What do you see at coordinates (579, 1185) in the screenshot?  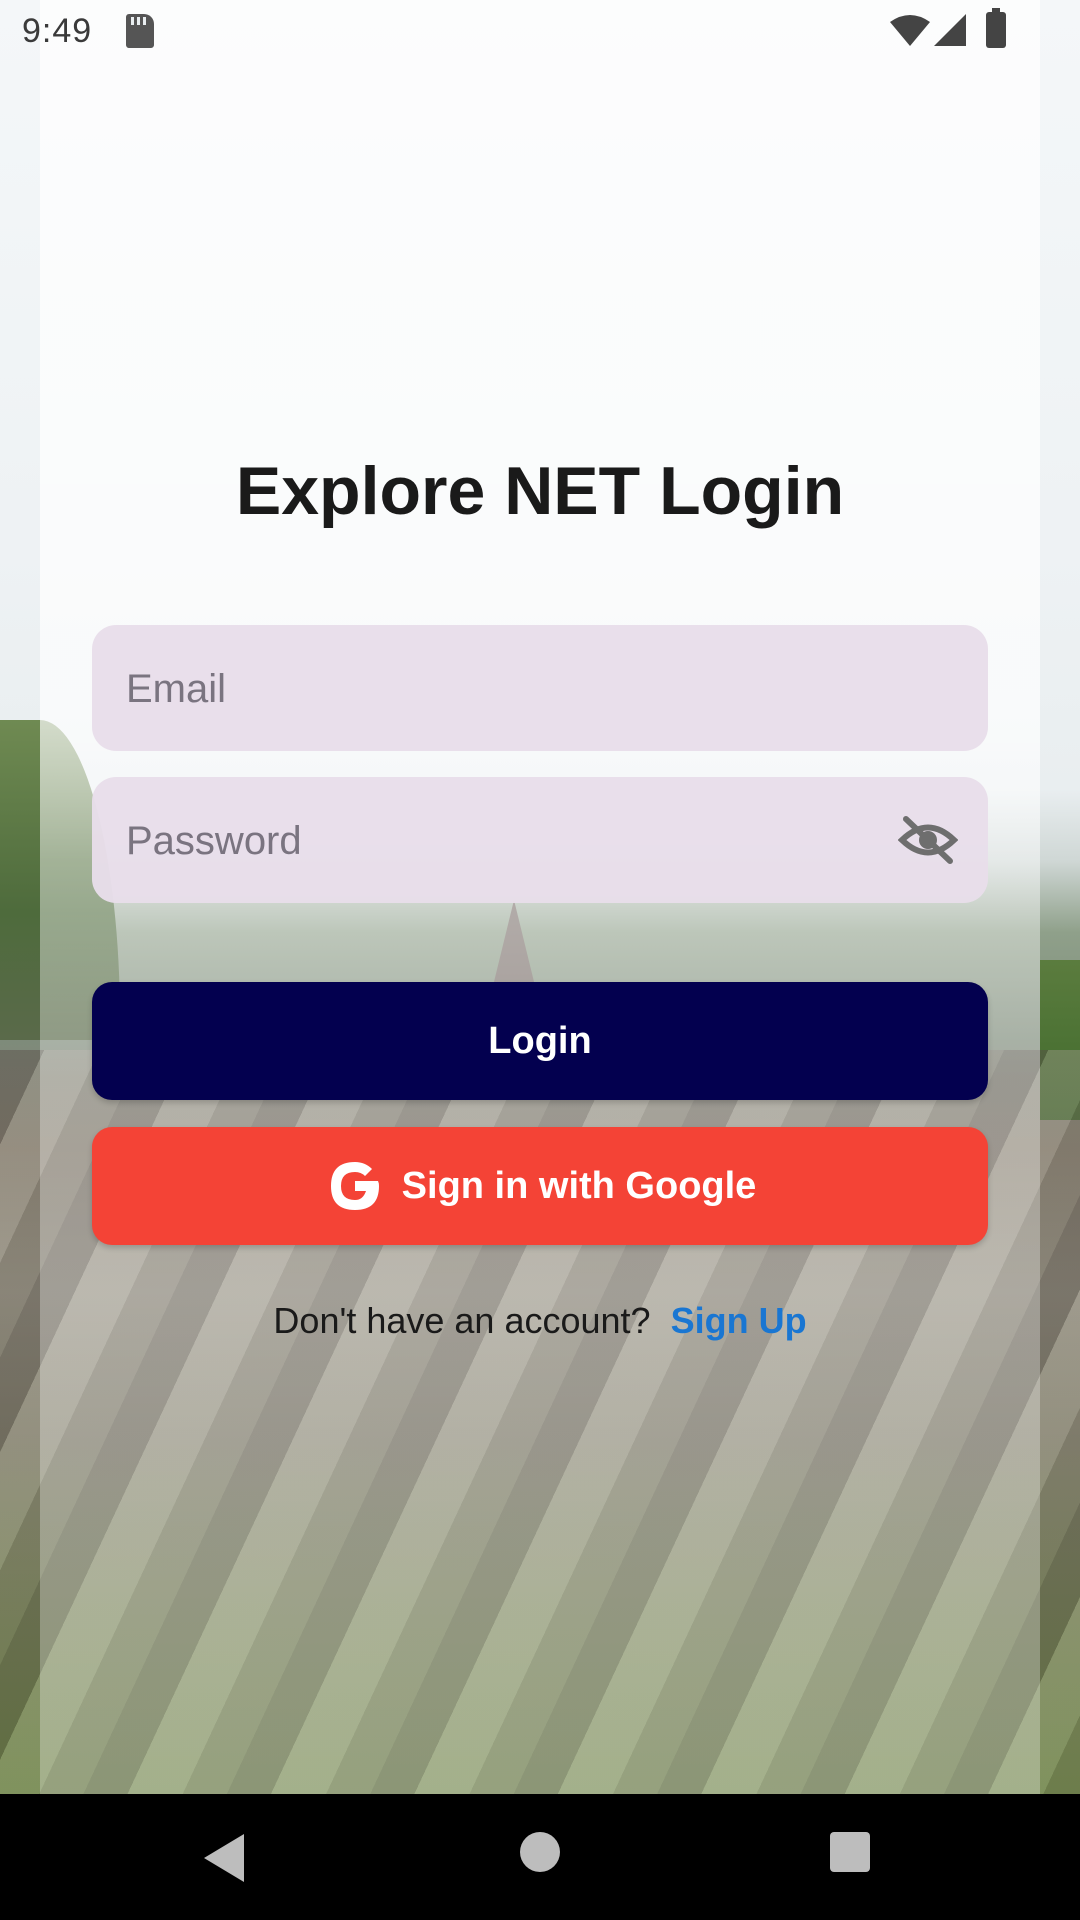 I see `google-button-label: Sign in with Google` at bounding box center [579, 1185].